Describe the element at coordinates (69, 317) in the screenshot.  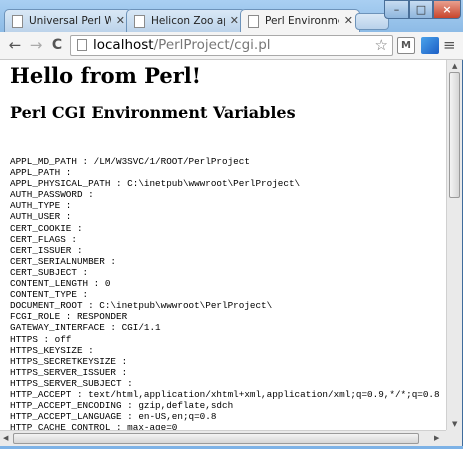
I see `env-variable-line: FCGI_ROLE : RESPONDER` at that location.